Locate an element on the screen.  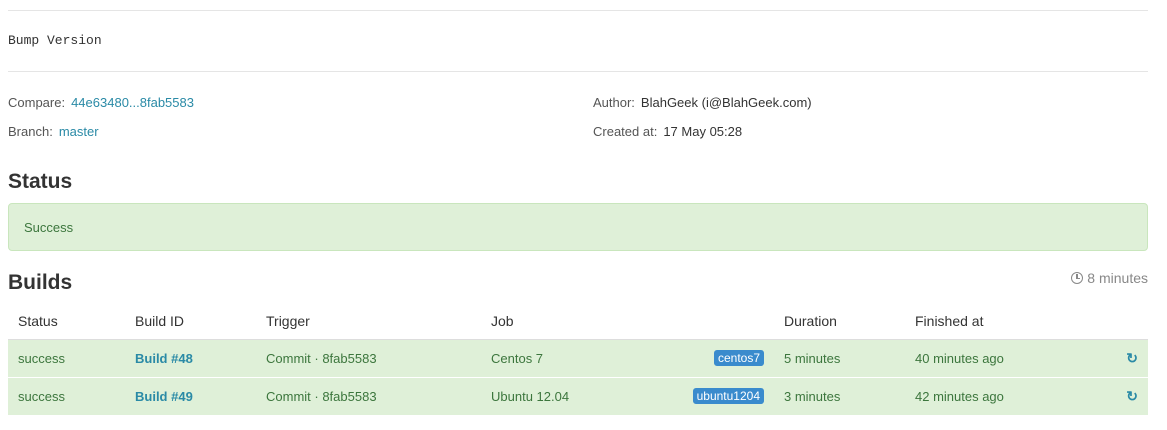
status-text: Success is located at coordinates (49, 227).